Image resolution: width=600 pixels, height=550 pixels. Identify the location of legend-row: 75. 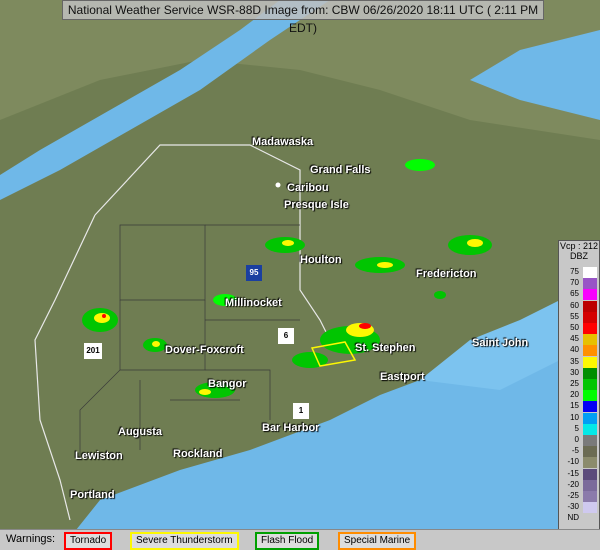
(579, 272).